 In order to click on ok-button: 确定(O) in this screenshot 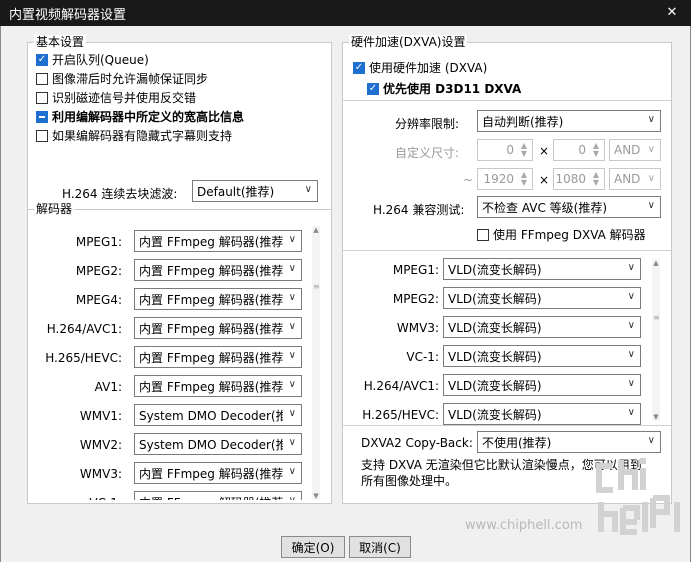, I will do `click(313, 547)`.